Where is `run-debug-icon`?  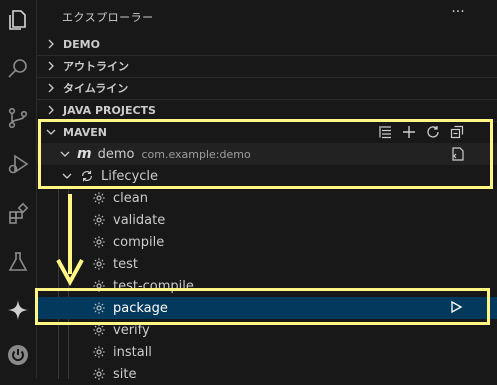 run-debug-icon is located at coordinates (18, 164).